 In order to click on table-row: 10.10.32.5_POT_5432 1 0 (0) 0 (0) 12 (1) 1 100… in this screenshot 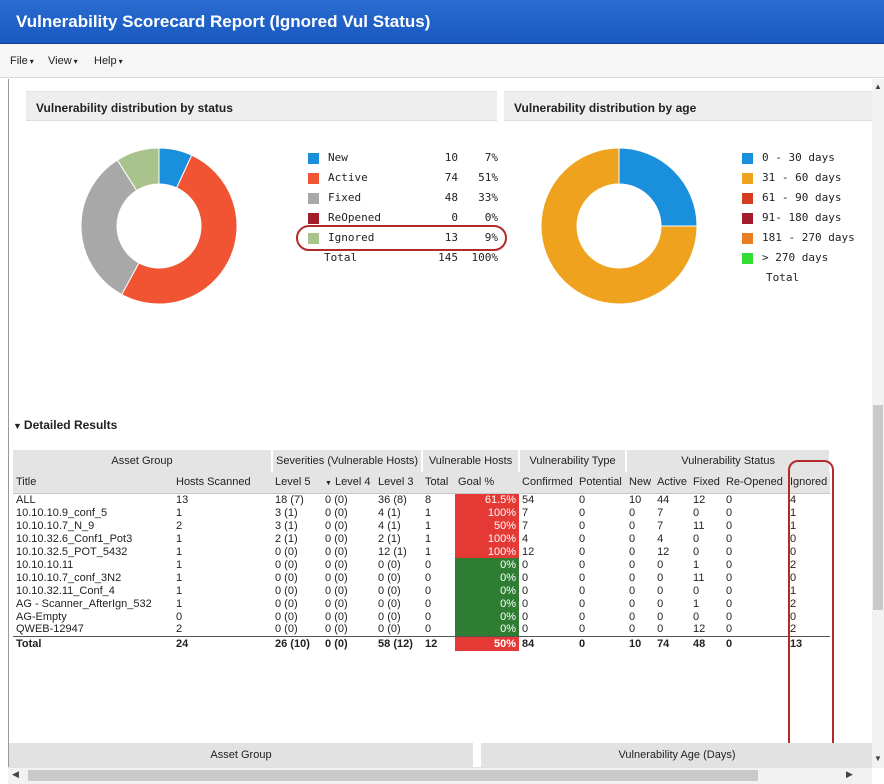, I will do `click(421, 551)`.